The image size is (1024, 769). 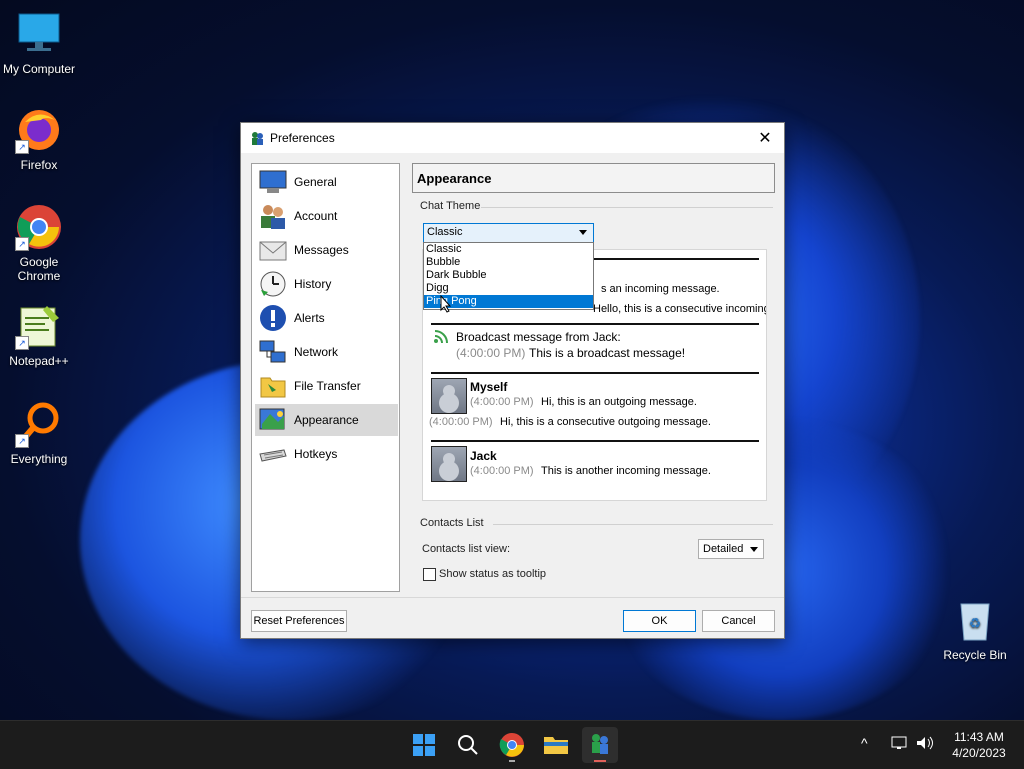 What do you see at coordinates (538, 337) in the screenshot?
I see `broadcast-header: Broadcast message from Jack:` at bounding box center [538, 337].